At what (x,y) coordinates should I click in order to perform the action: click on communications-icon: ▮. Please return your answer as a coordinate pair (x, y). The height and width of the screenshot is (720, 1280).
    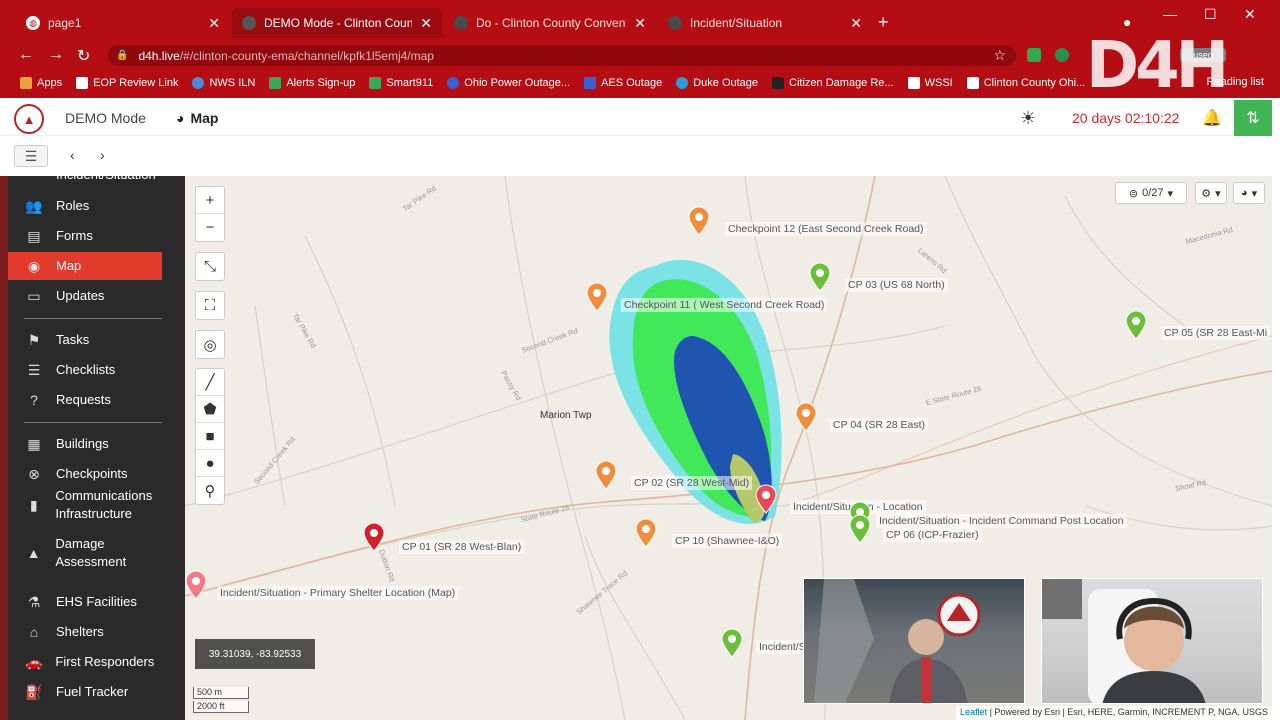
    Looking at the image, I should click on (33, 504).